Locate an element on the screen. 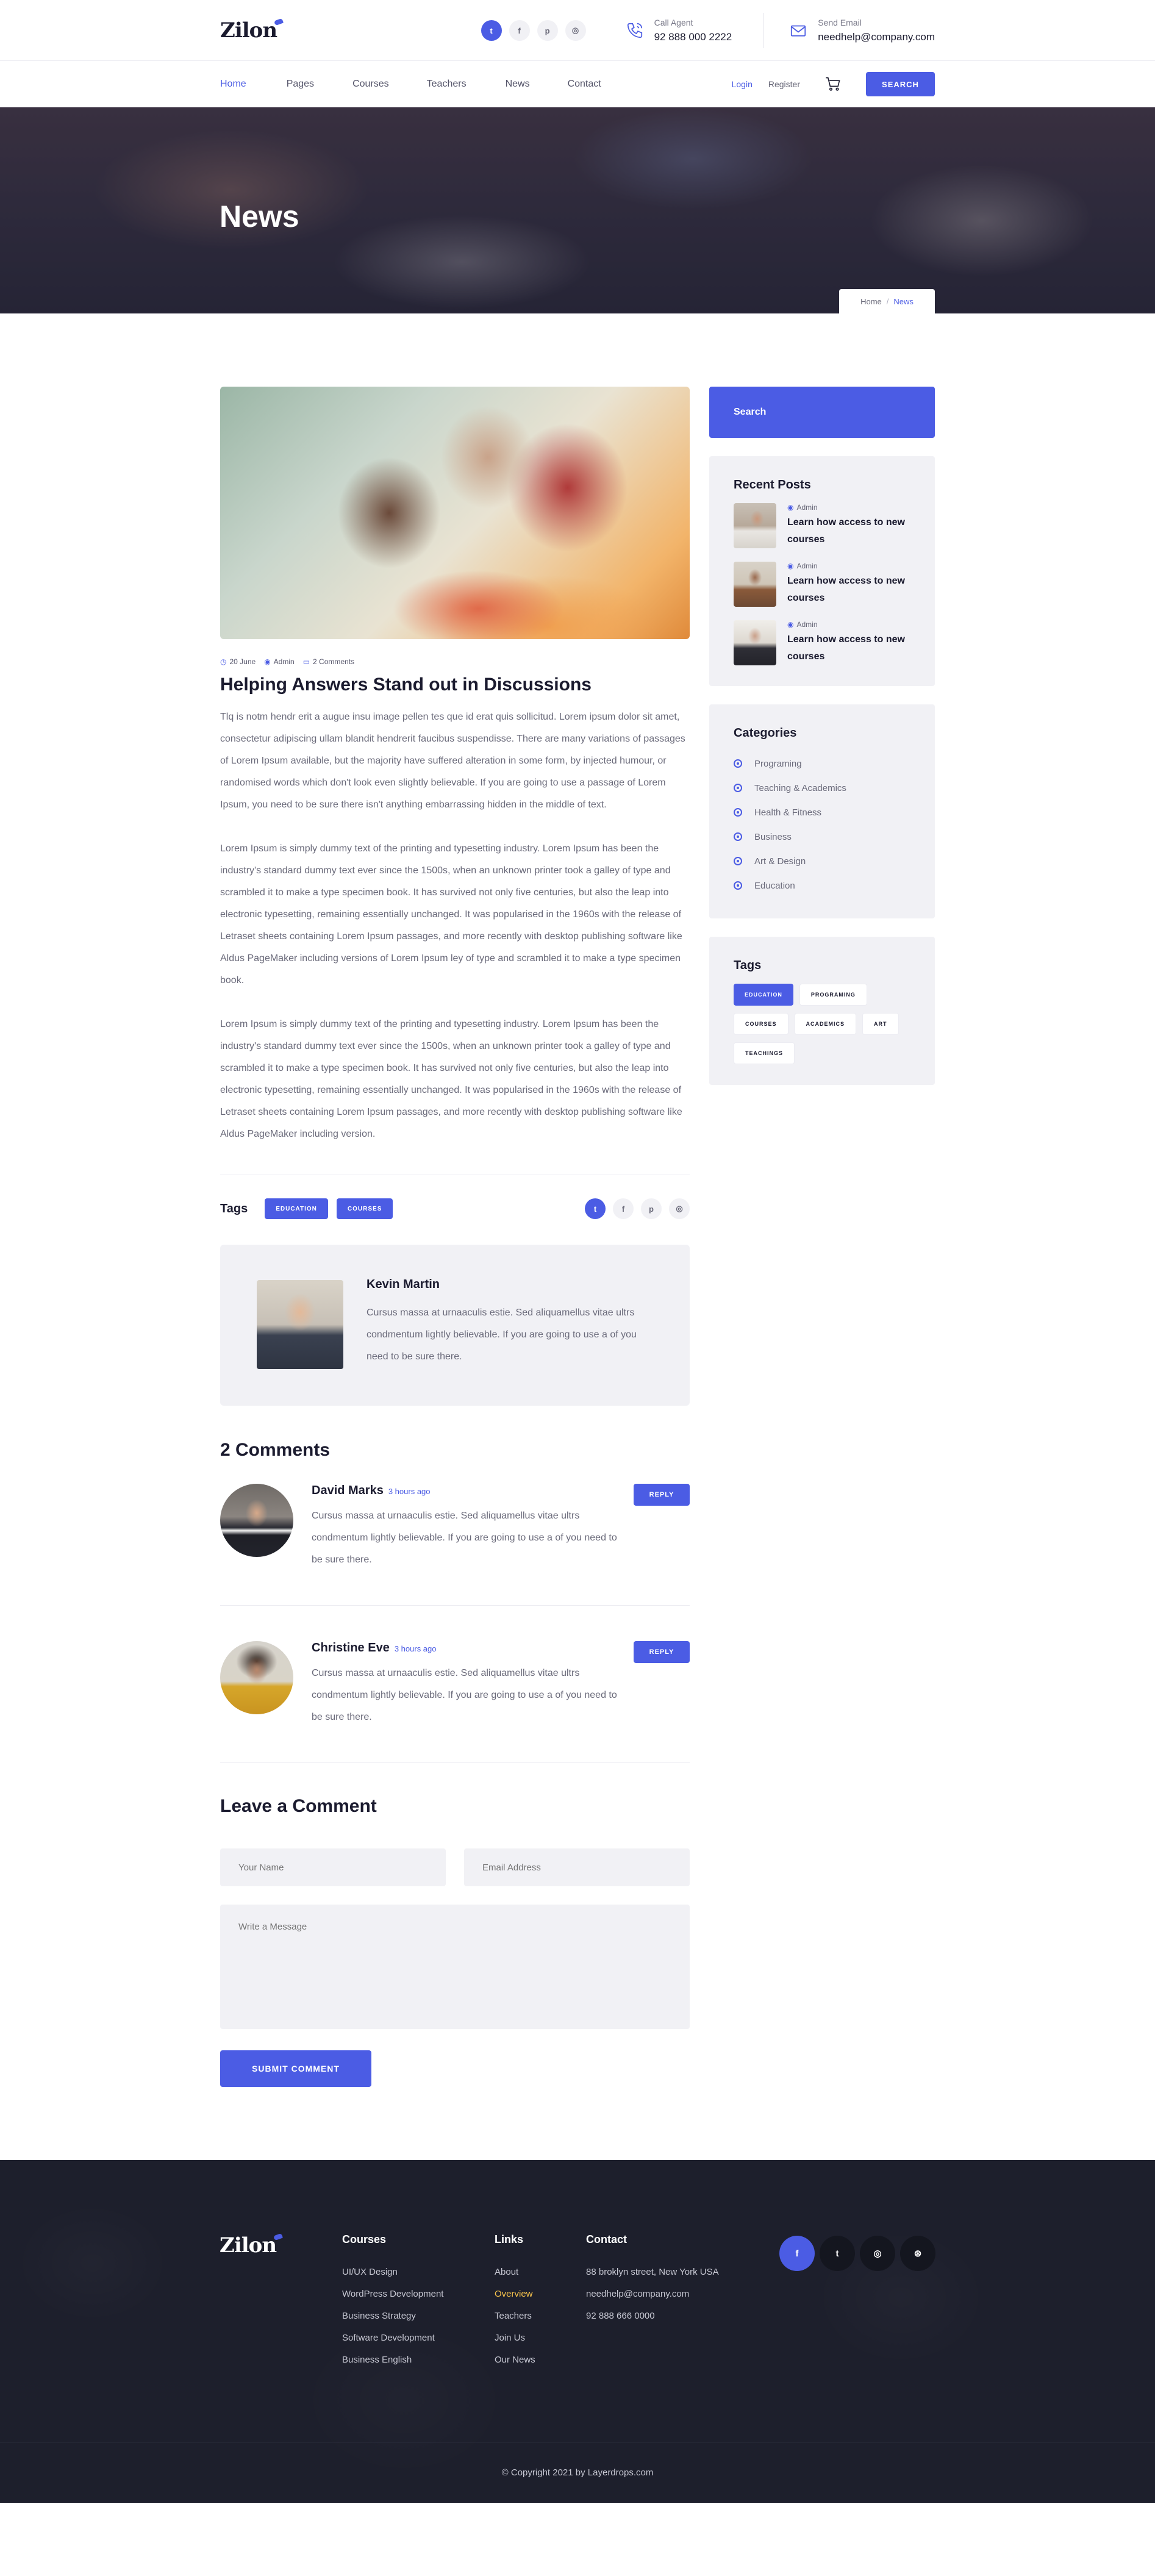 This screenshot has height=2576, width=1155. copyright-bar: © Copyright 2021 by Layerdrops.com is located at coordinates (577, 2472).